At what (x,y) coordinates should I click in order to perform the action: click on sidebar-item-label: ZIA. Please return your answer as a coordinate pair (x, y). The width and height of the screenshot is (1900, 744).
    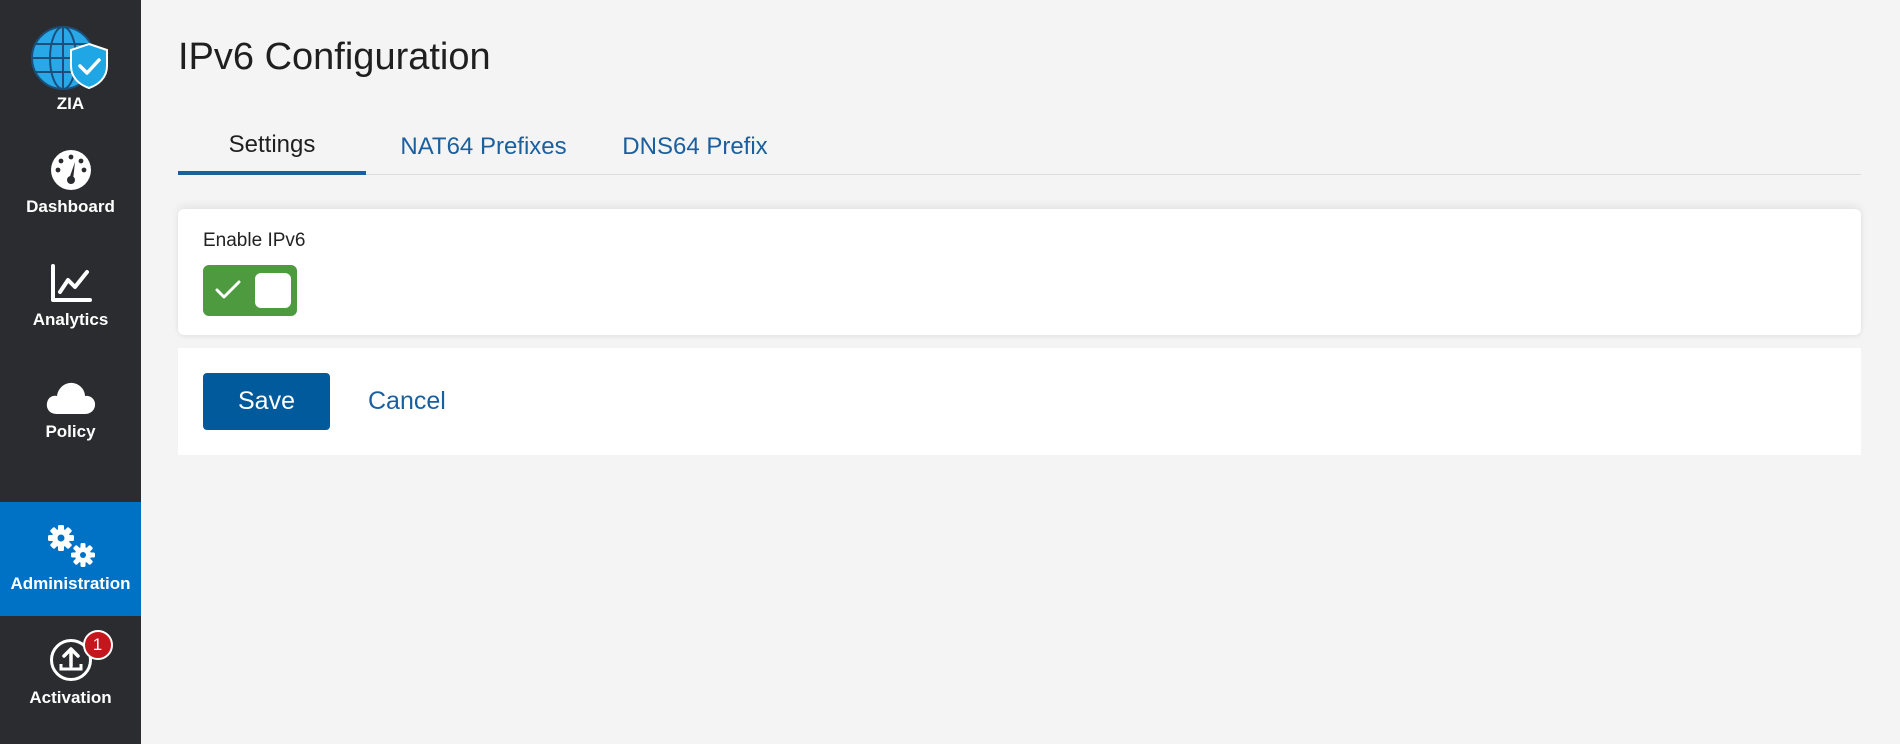
    Looking at the image, I should click on (70, 103).